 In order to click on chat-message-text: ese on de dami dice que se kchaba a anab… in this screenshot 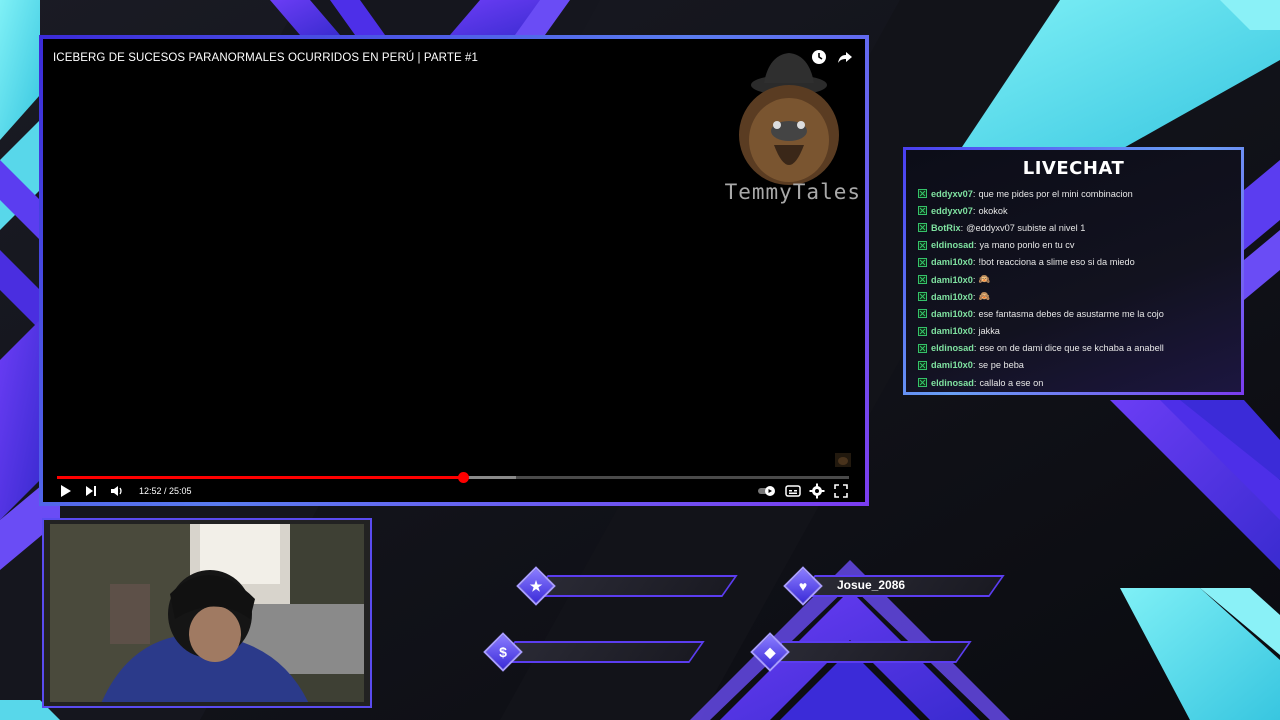, I will do `click(1071, 348)`.